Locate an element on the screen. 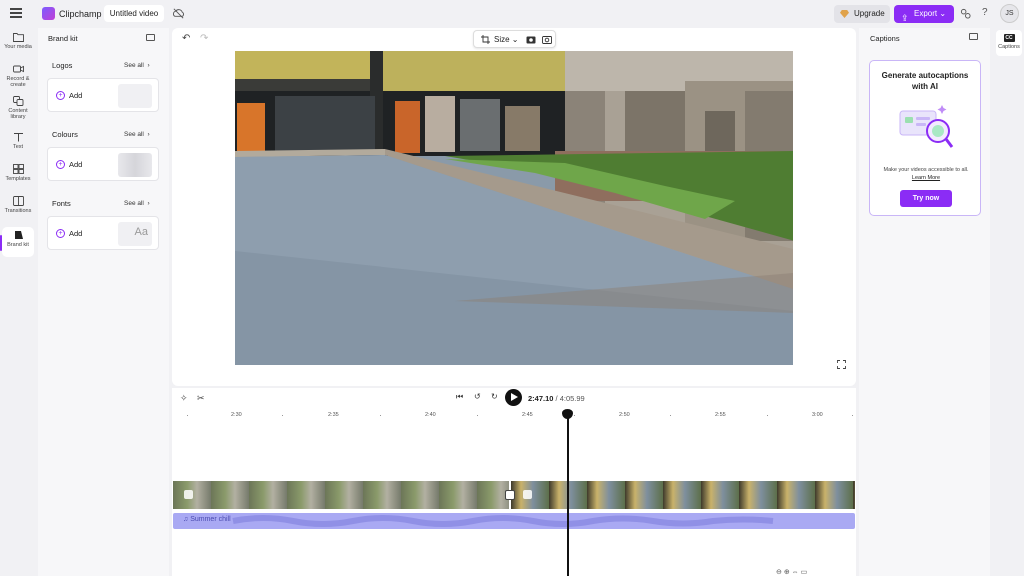 This screenshot has width=1024, height=576. plus-icon: + is located at coordinates (60, 95).